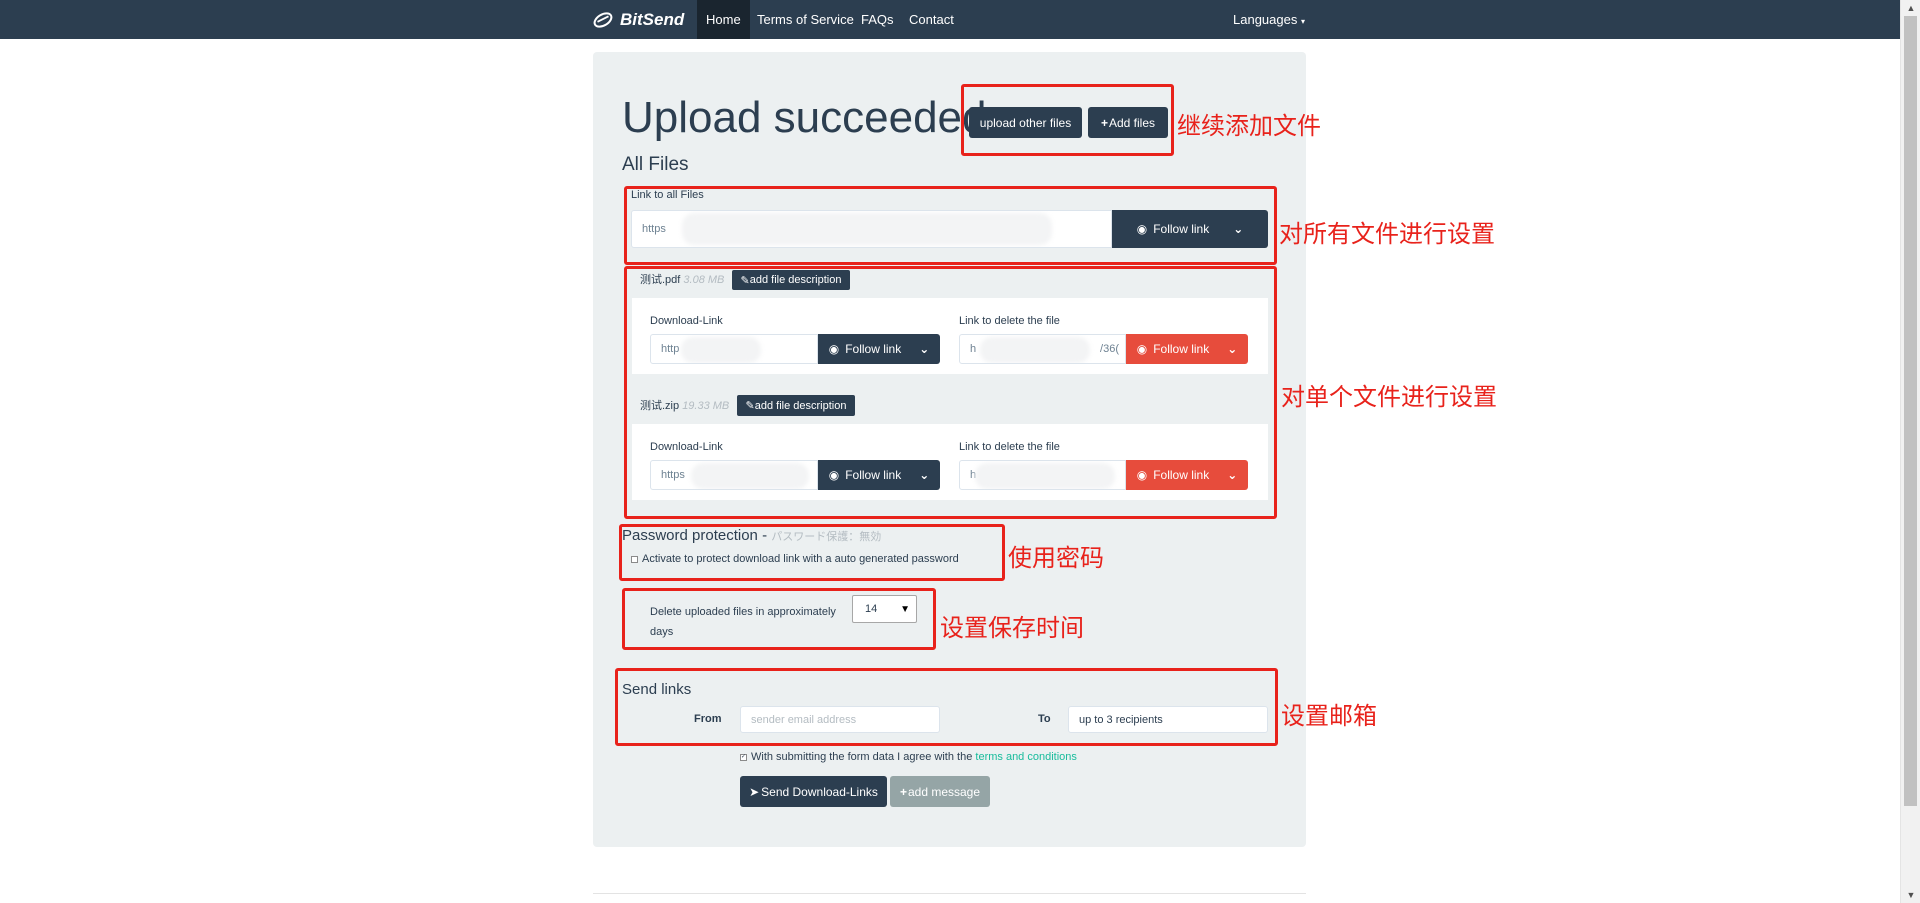  I want to click on nav-terms-of-service: Terms of Service, so click(805, 19).